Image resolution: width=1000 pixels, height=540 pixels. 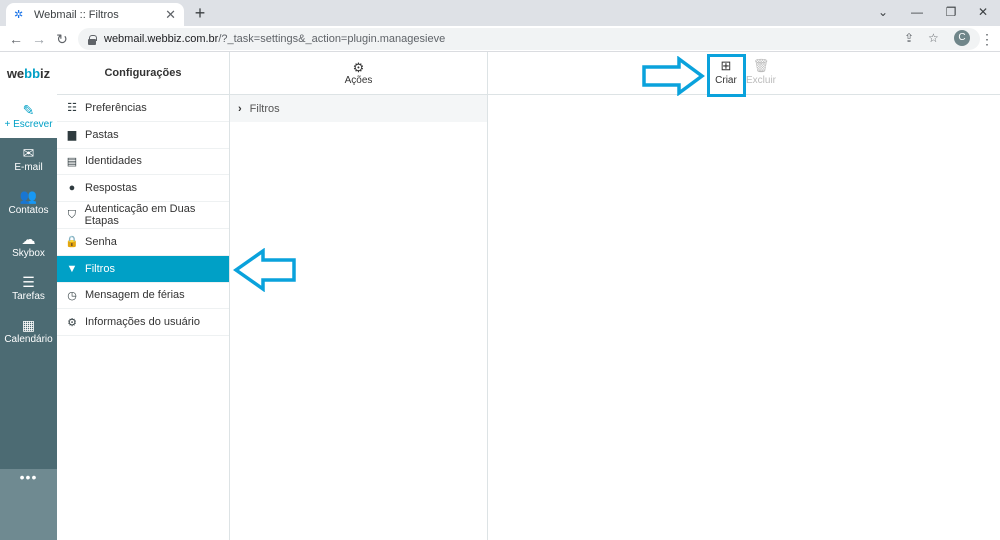 What do you see at coordinates (240, 108) in the screenshot?
I see `chevron-right-icon: ›` at bounding box center [240, 108].